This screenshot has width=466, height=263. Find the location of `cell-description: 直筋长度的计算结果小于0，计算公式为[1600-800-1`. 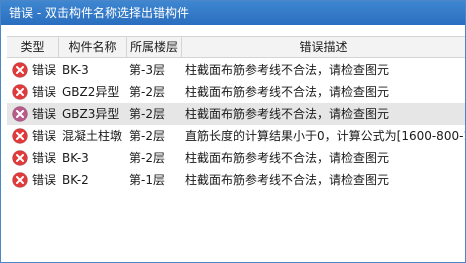

cell-description: 直筋长度的计算结果小于0，计算公式为[1600-800-1 is located at coordinates (325, 136).